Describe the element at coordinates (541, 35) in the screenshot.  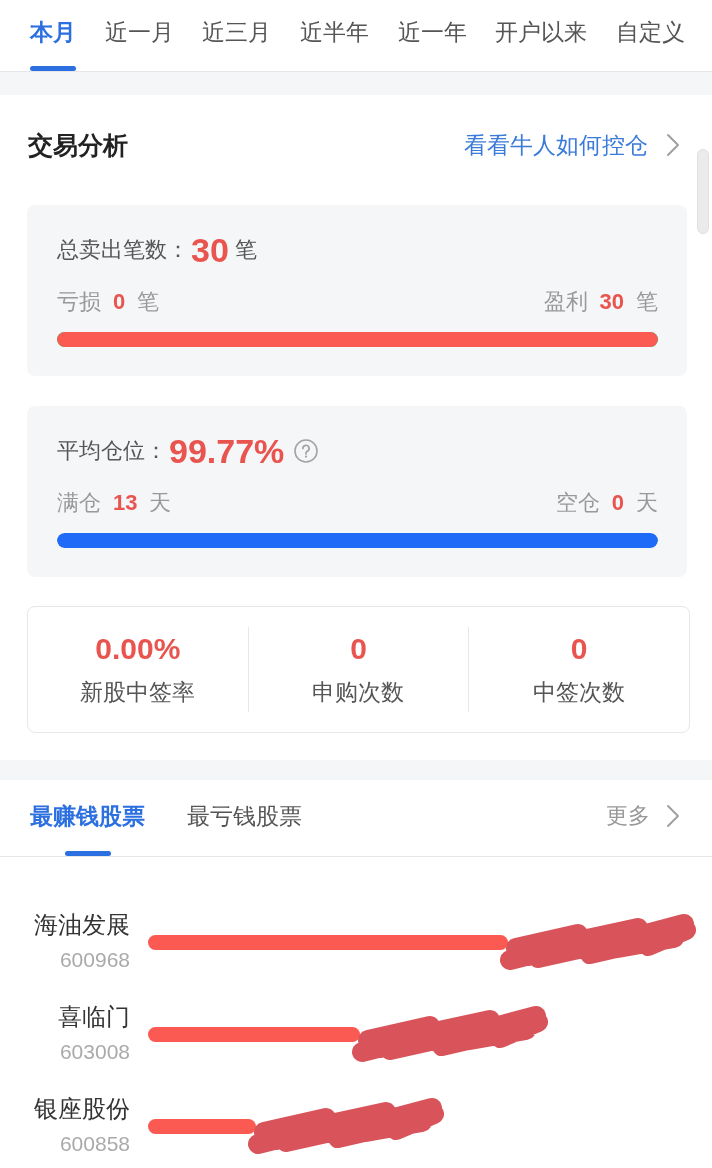
I see `period-tab: 开户以来` at that location.